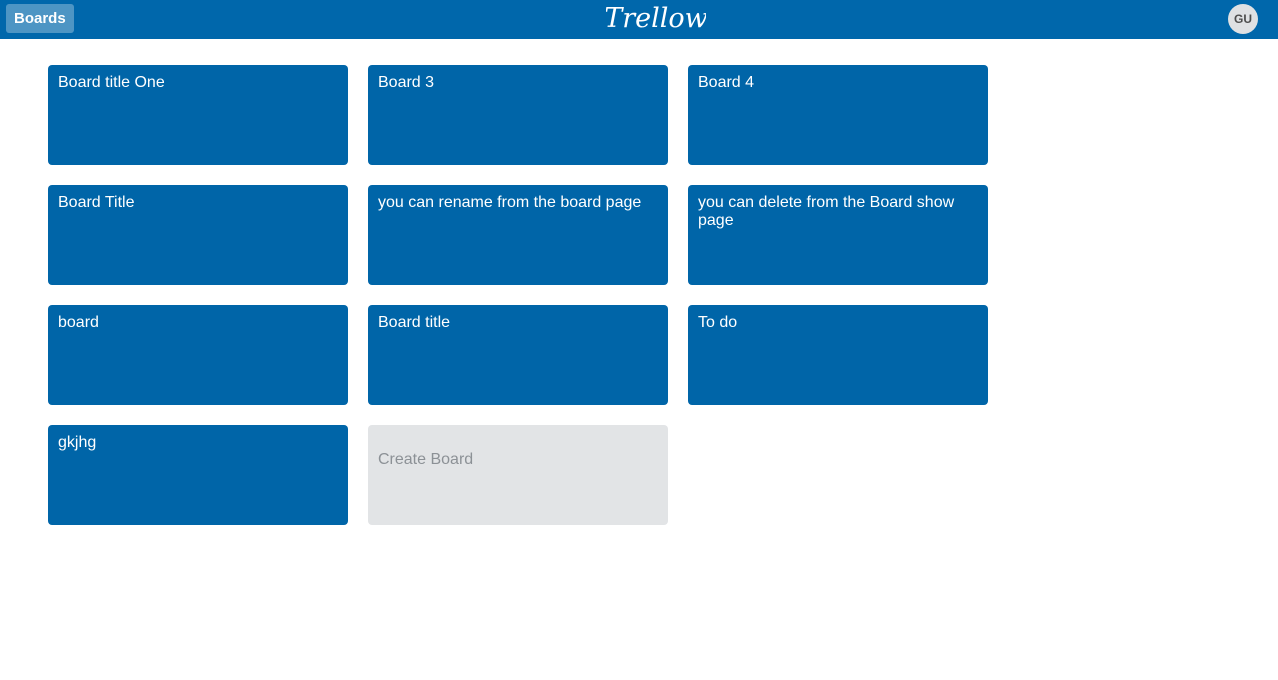 The image size is (1278, 680). I want to click on top-nav-bar: Boards Trellow GU, so click(639, 19).